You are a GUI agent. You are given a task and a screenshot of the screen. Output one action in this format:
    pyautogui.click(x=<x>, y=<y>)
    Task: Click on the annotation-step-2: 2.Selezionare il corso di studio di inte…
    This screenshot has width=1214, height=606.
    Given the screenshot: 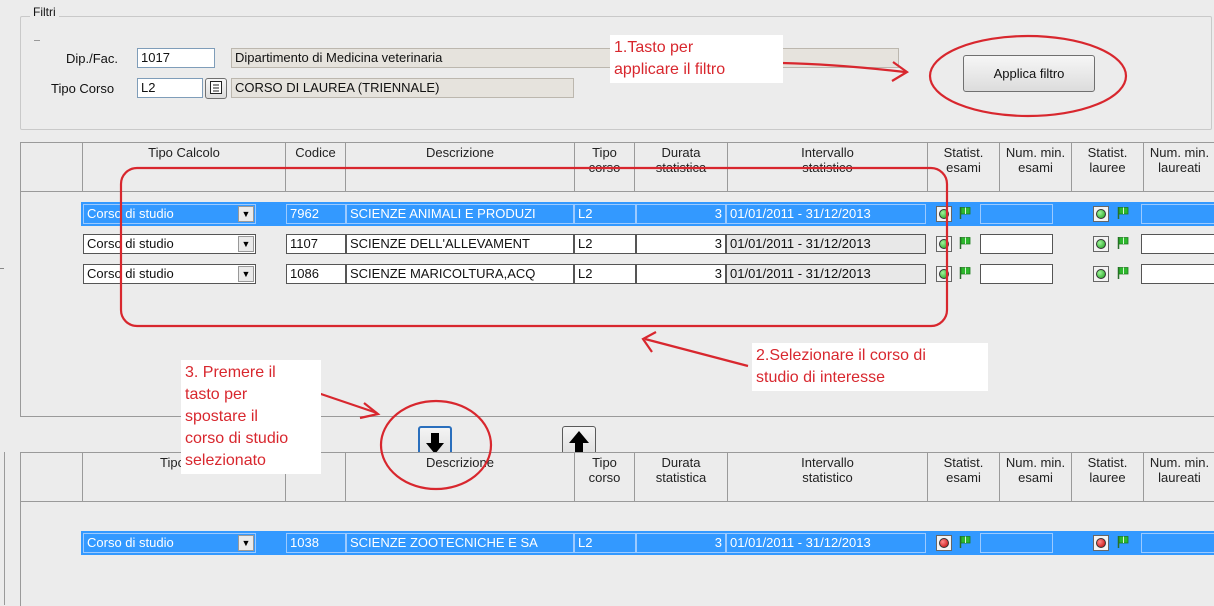 What is the action you would take?
    pyautogui.click(x=870, y=367)
    